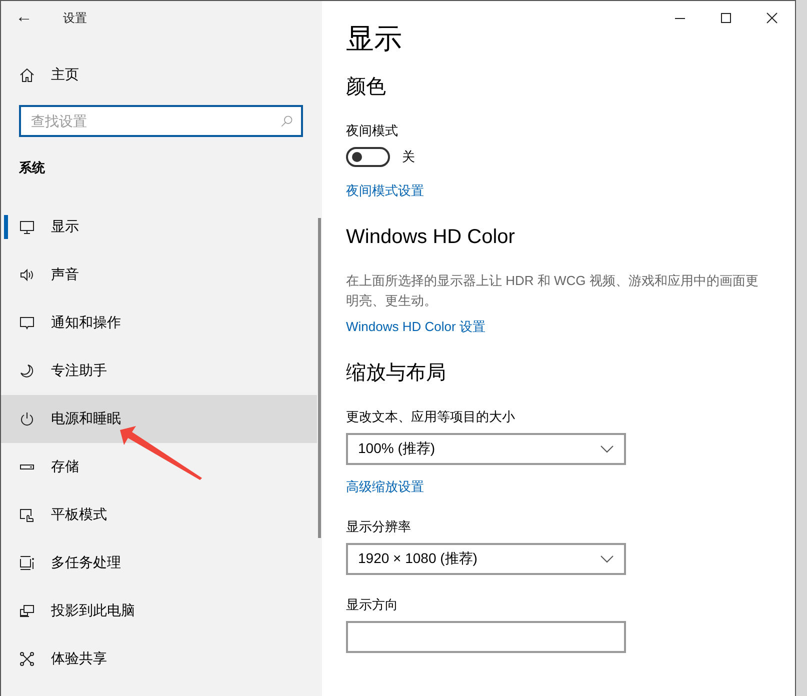 The image size is (807, 696). What do you see at coordinates (159, 227) in the screenshot?
I see `sidebar-item: 显示` at bounding box center [159, 227].